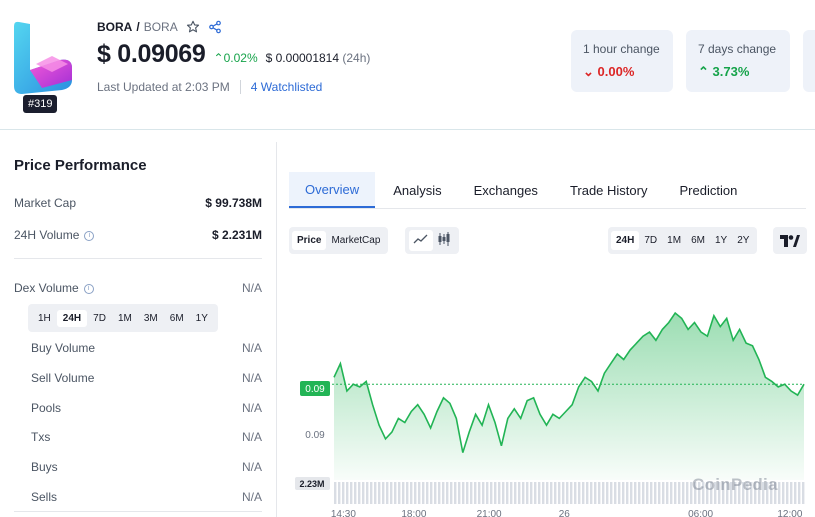 This screenshot has height=517, width=815. What do you see at coordinates (724, 71) in the screenshot?
I see `change-value: ⌃ 3.73%` at bounding box center [724, 71].